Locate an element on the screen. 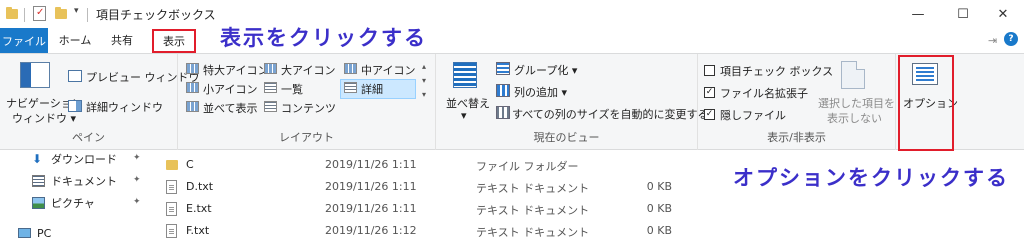 This screenshot has width=1024, height=247. file-row: D.txt 2019/11/26 1:11 テキスト ドキュメント 0 KB is located at coordinates (426, 188).